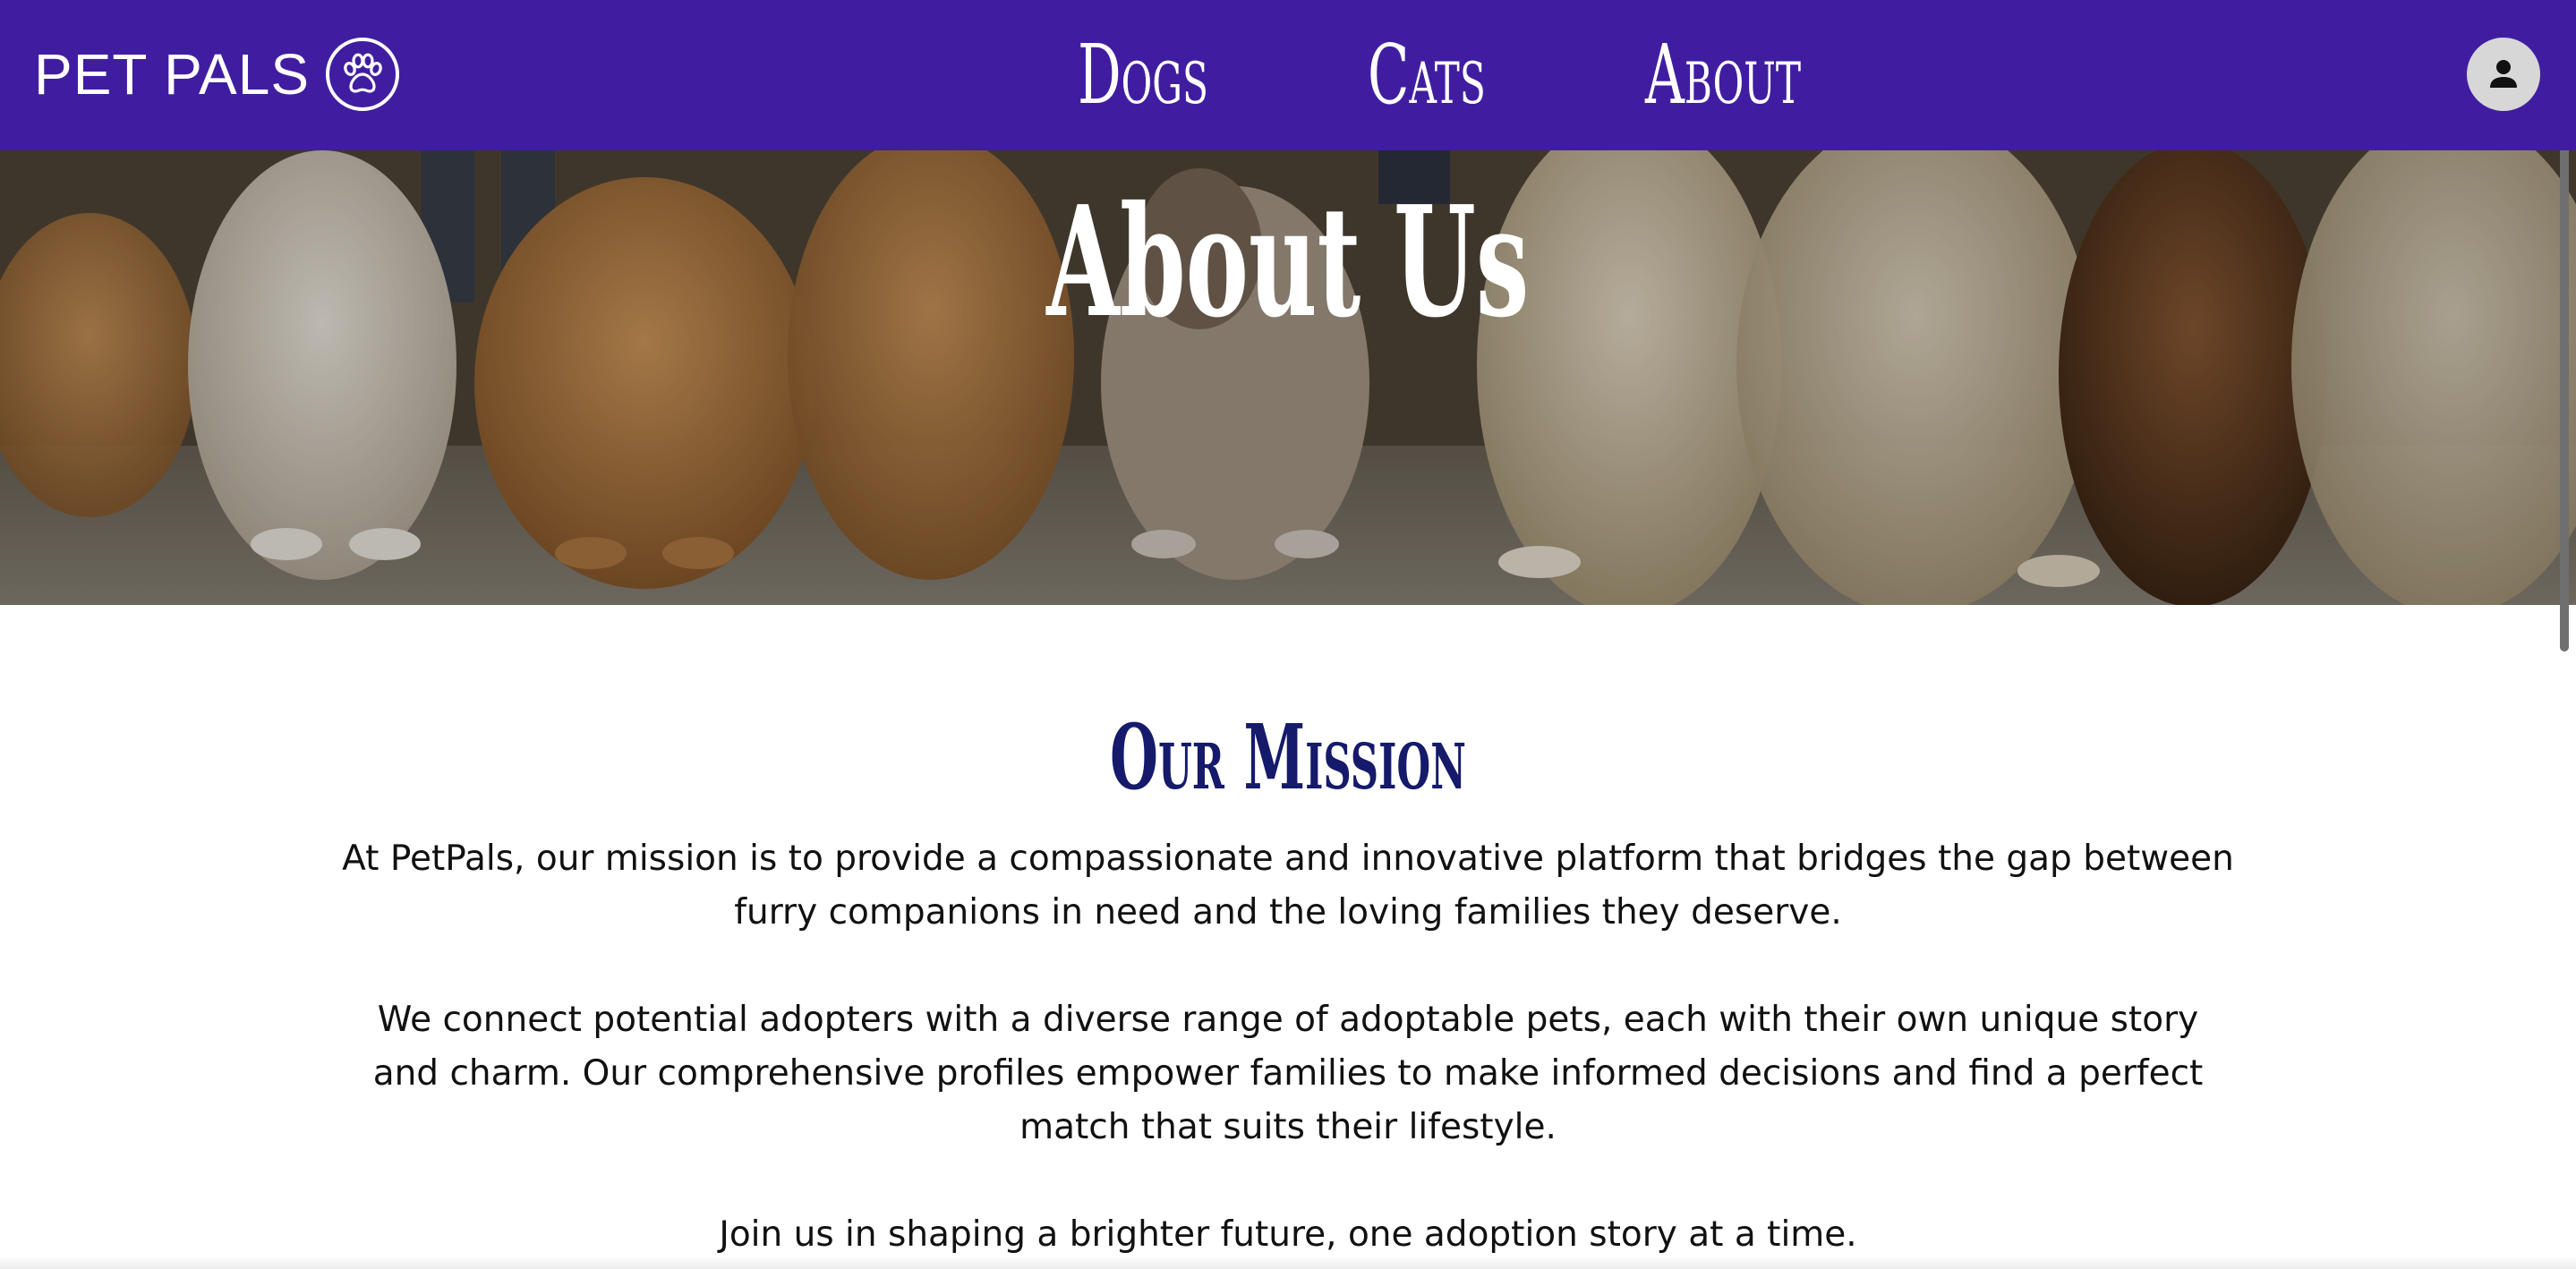  What do you see at coordinates (1288, 263) in the screenshot?
I see `hero-title: About Us` at bounding box center [1288, 263].